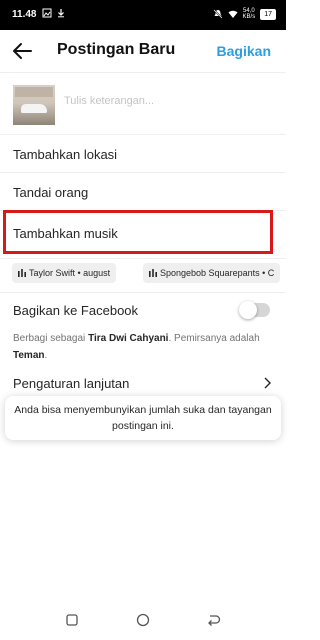 This screenshot has width=320, height=640. I want to click on chevron-right-icon, so click(267, 383).